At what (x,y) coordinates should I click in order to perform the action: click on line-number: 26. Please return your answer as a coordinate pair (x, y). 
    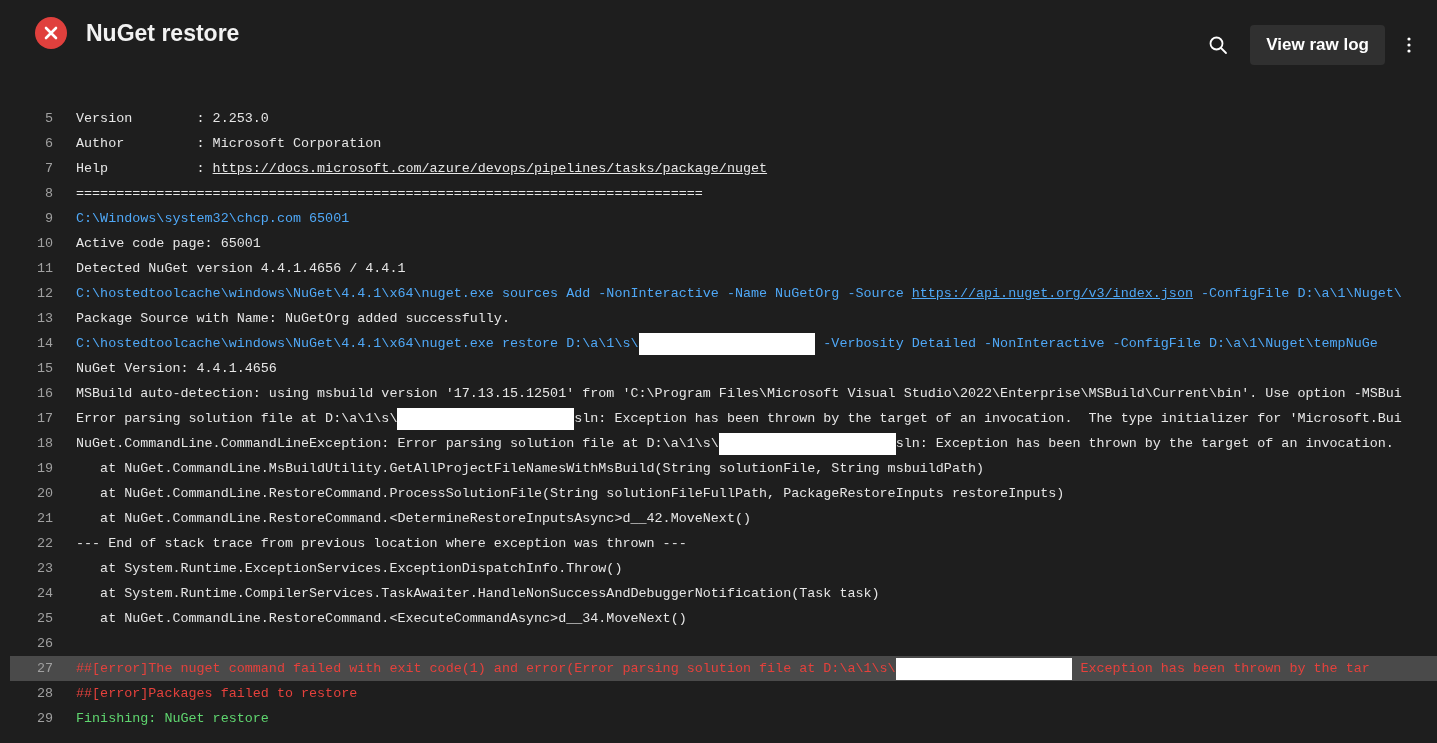
    Looking at the image, I should click on (44, 643).